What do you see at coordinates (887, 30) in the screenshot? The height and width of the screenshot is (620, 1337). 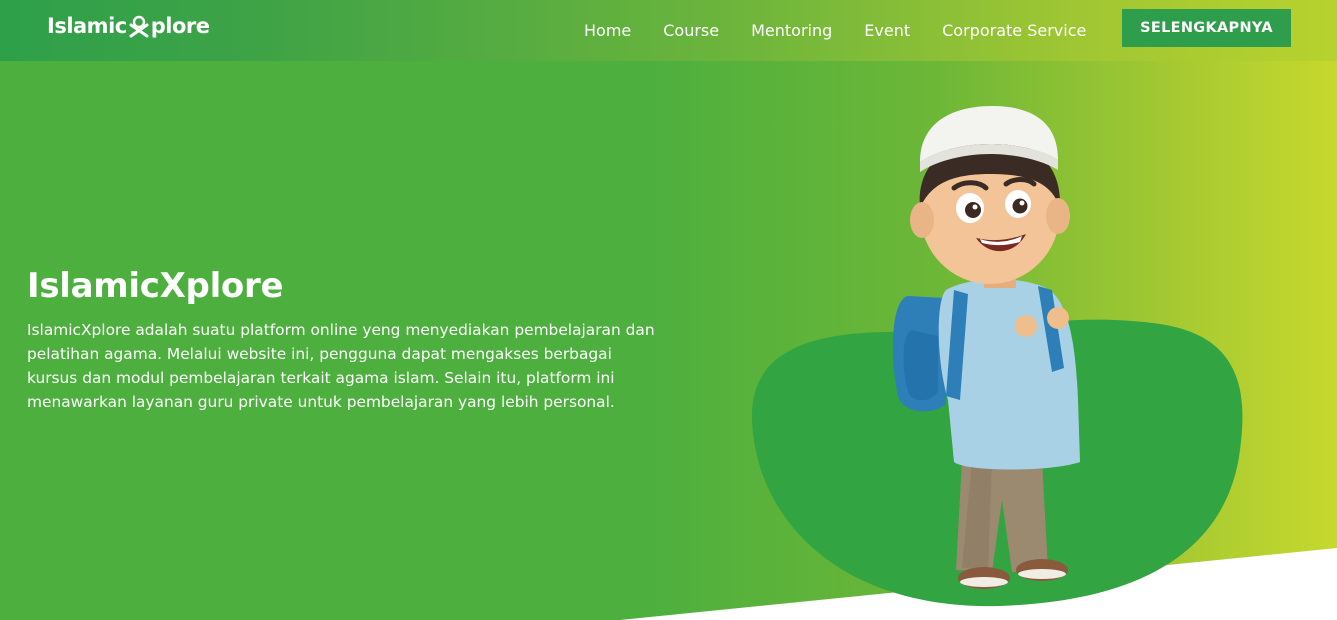 I see `nav-event: Event` at bounding box center [887, 30].